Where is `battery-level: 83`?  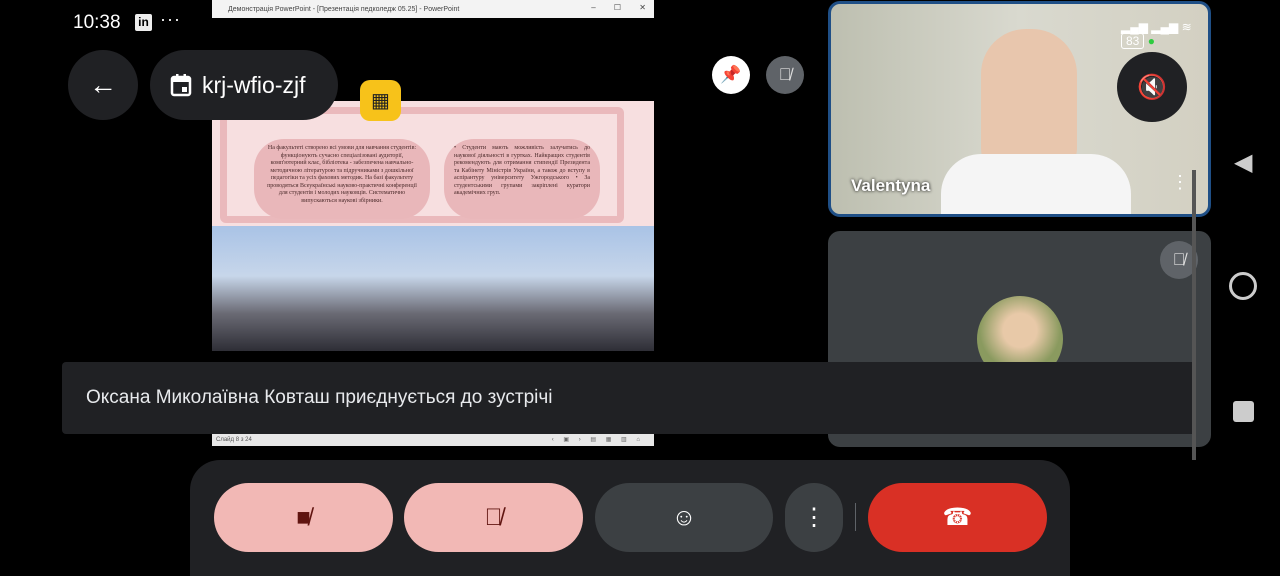 battery-level: 83 is located at coordinates (1133, 41).